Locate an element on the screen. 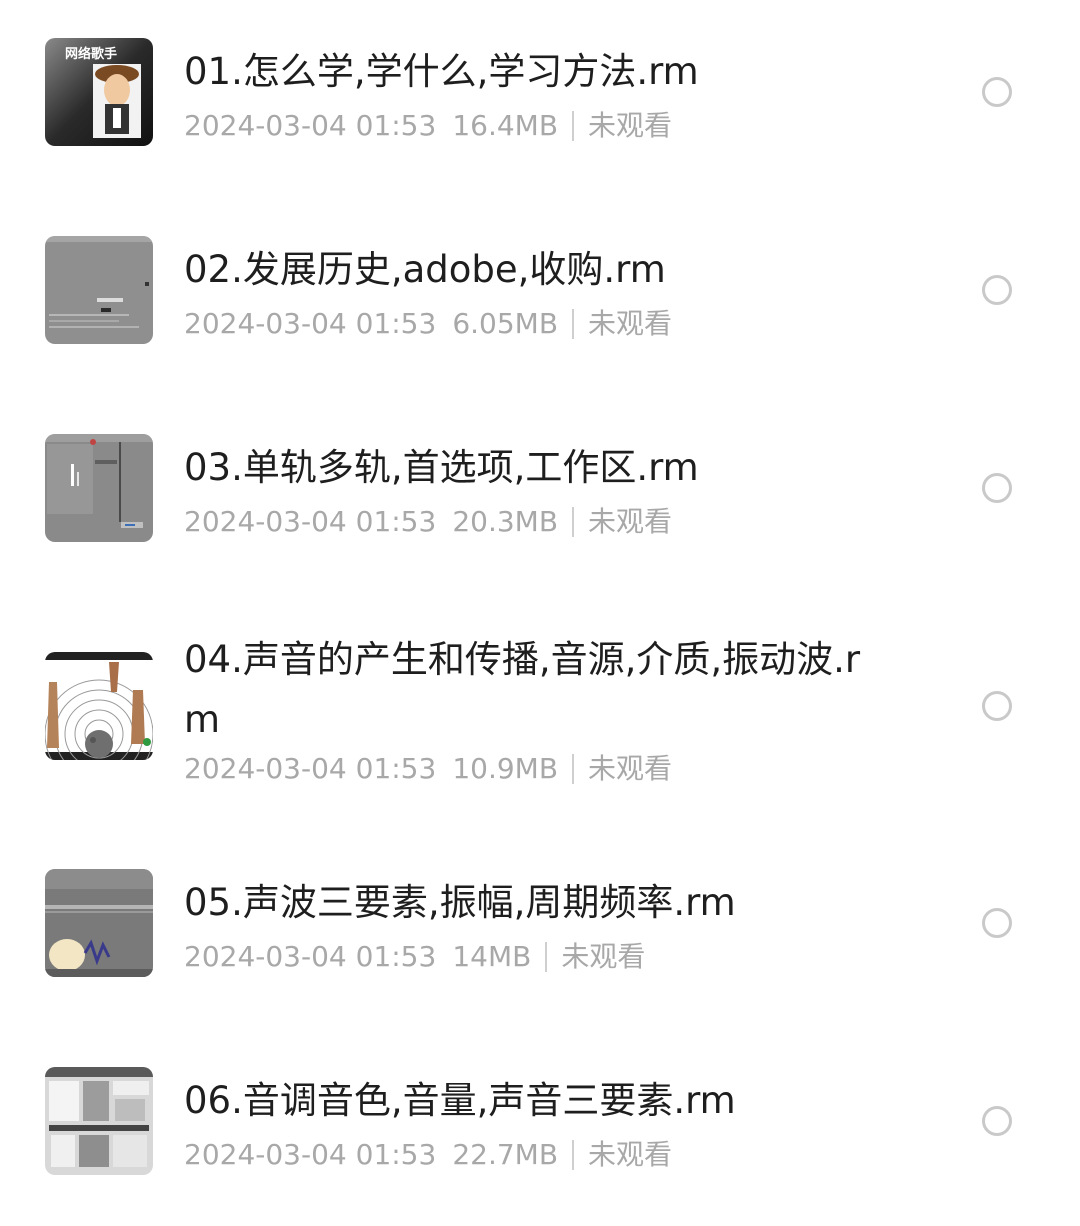 The width and height of the screenshot is (1080, 1226). file-size: 16.4MB is located at coordinates (505, 125).